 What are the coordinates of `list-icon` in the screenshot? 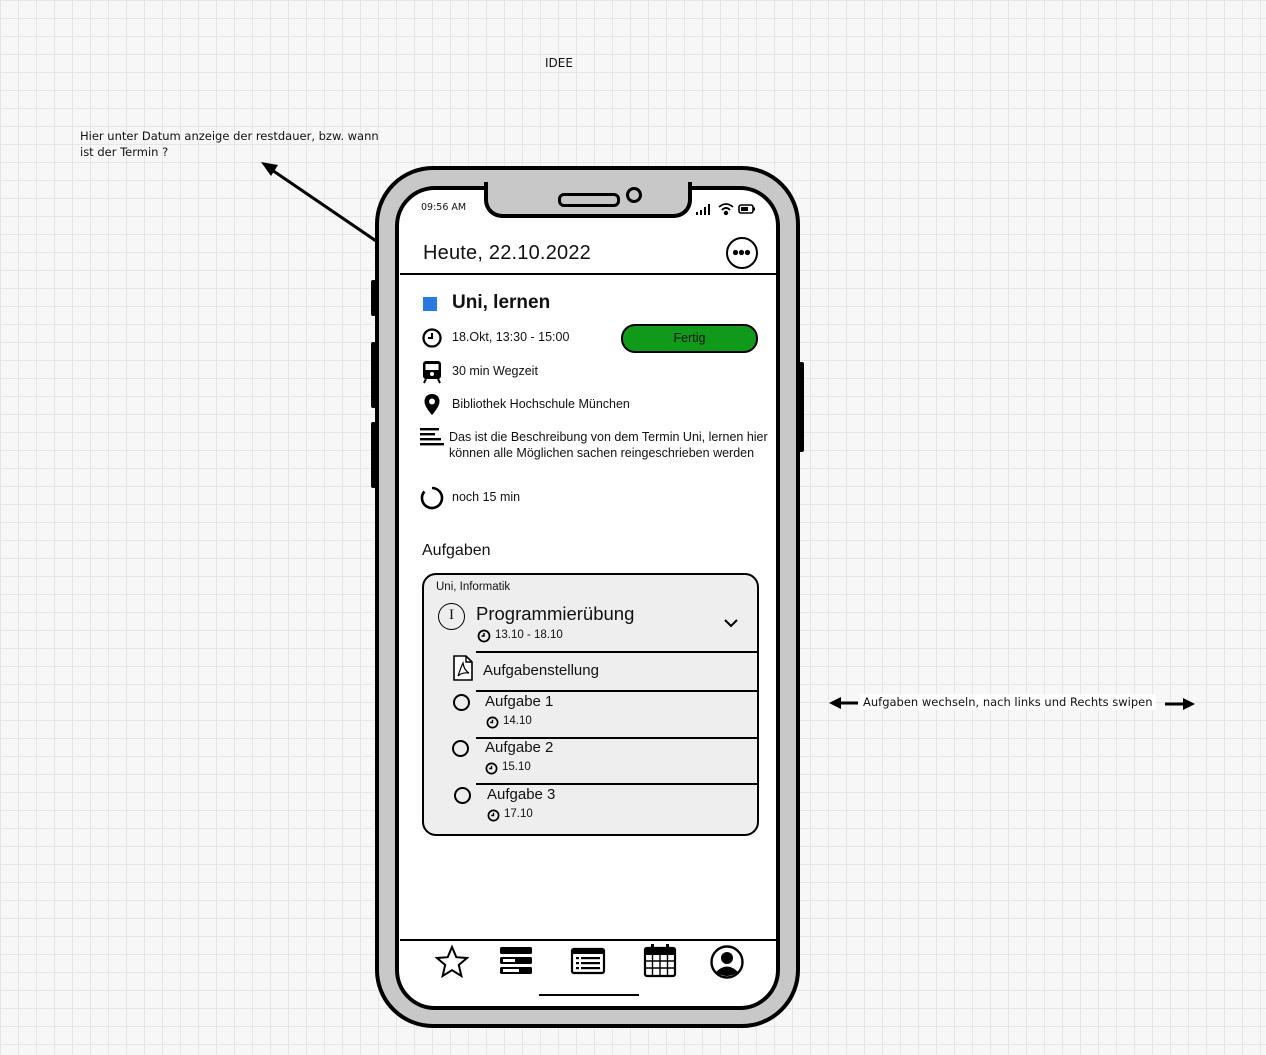 It's located at (588, 962).